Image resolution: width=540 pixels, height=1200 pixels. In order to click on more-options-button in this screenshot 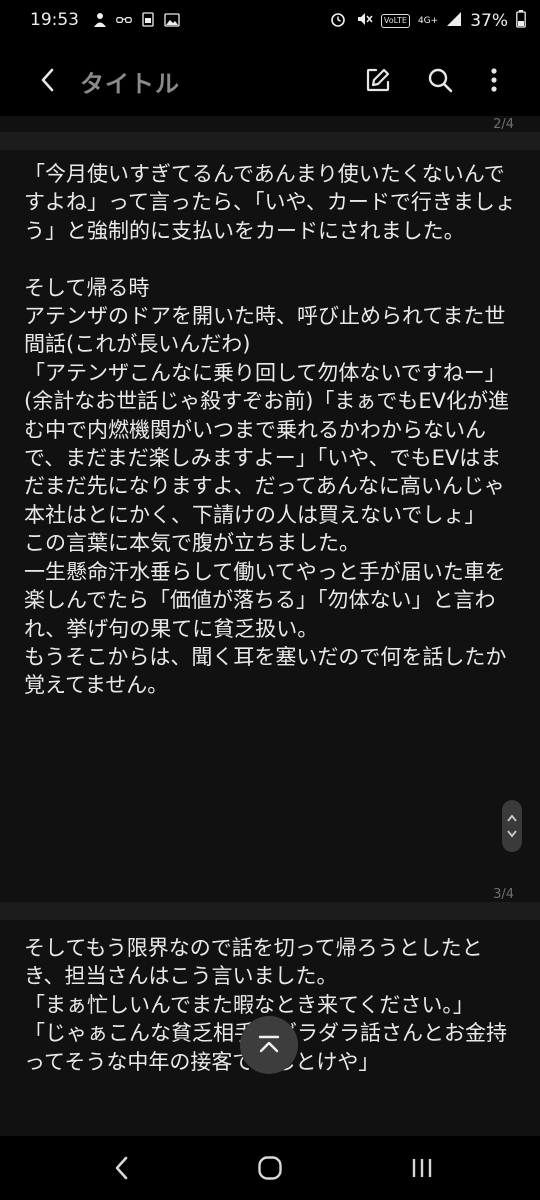, I will do `click(494, 80)`.